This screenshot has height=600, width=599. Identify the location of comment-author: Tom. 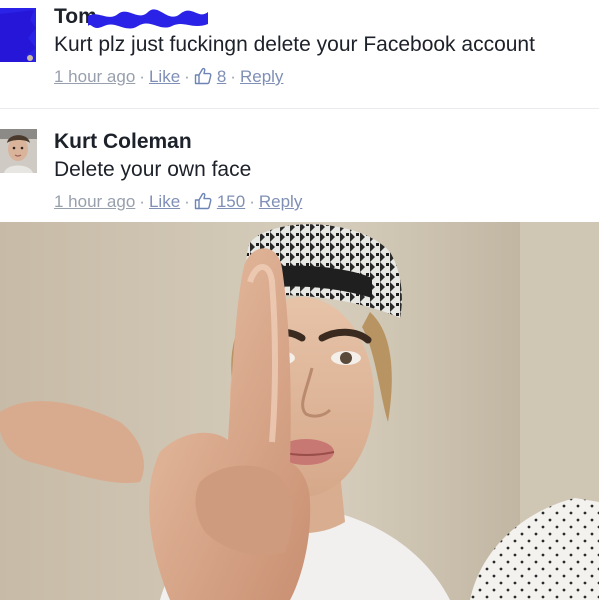
(131, 17).